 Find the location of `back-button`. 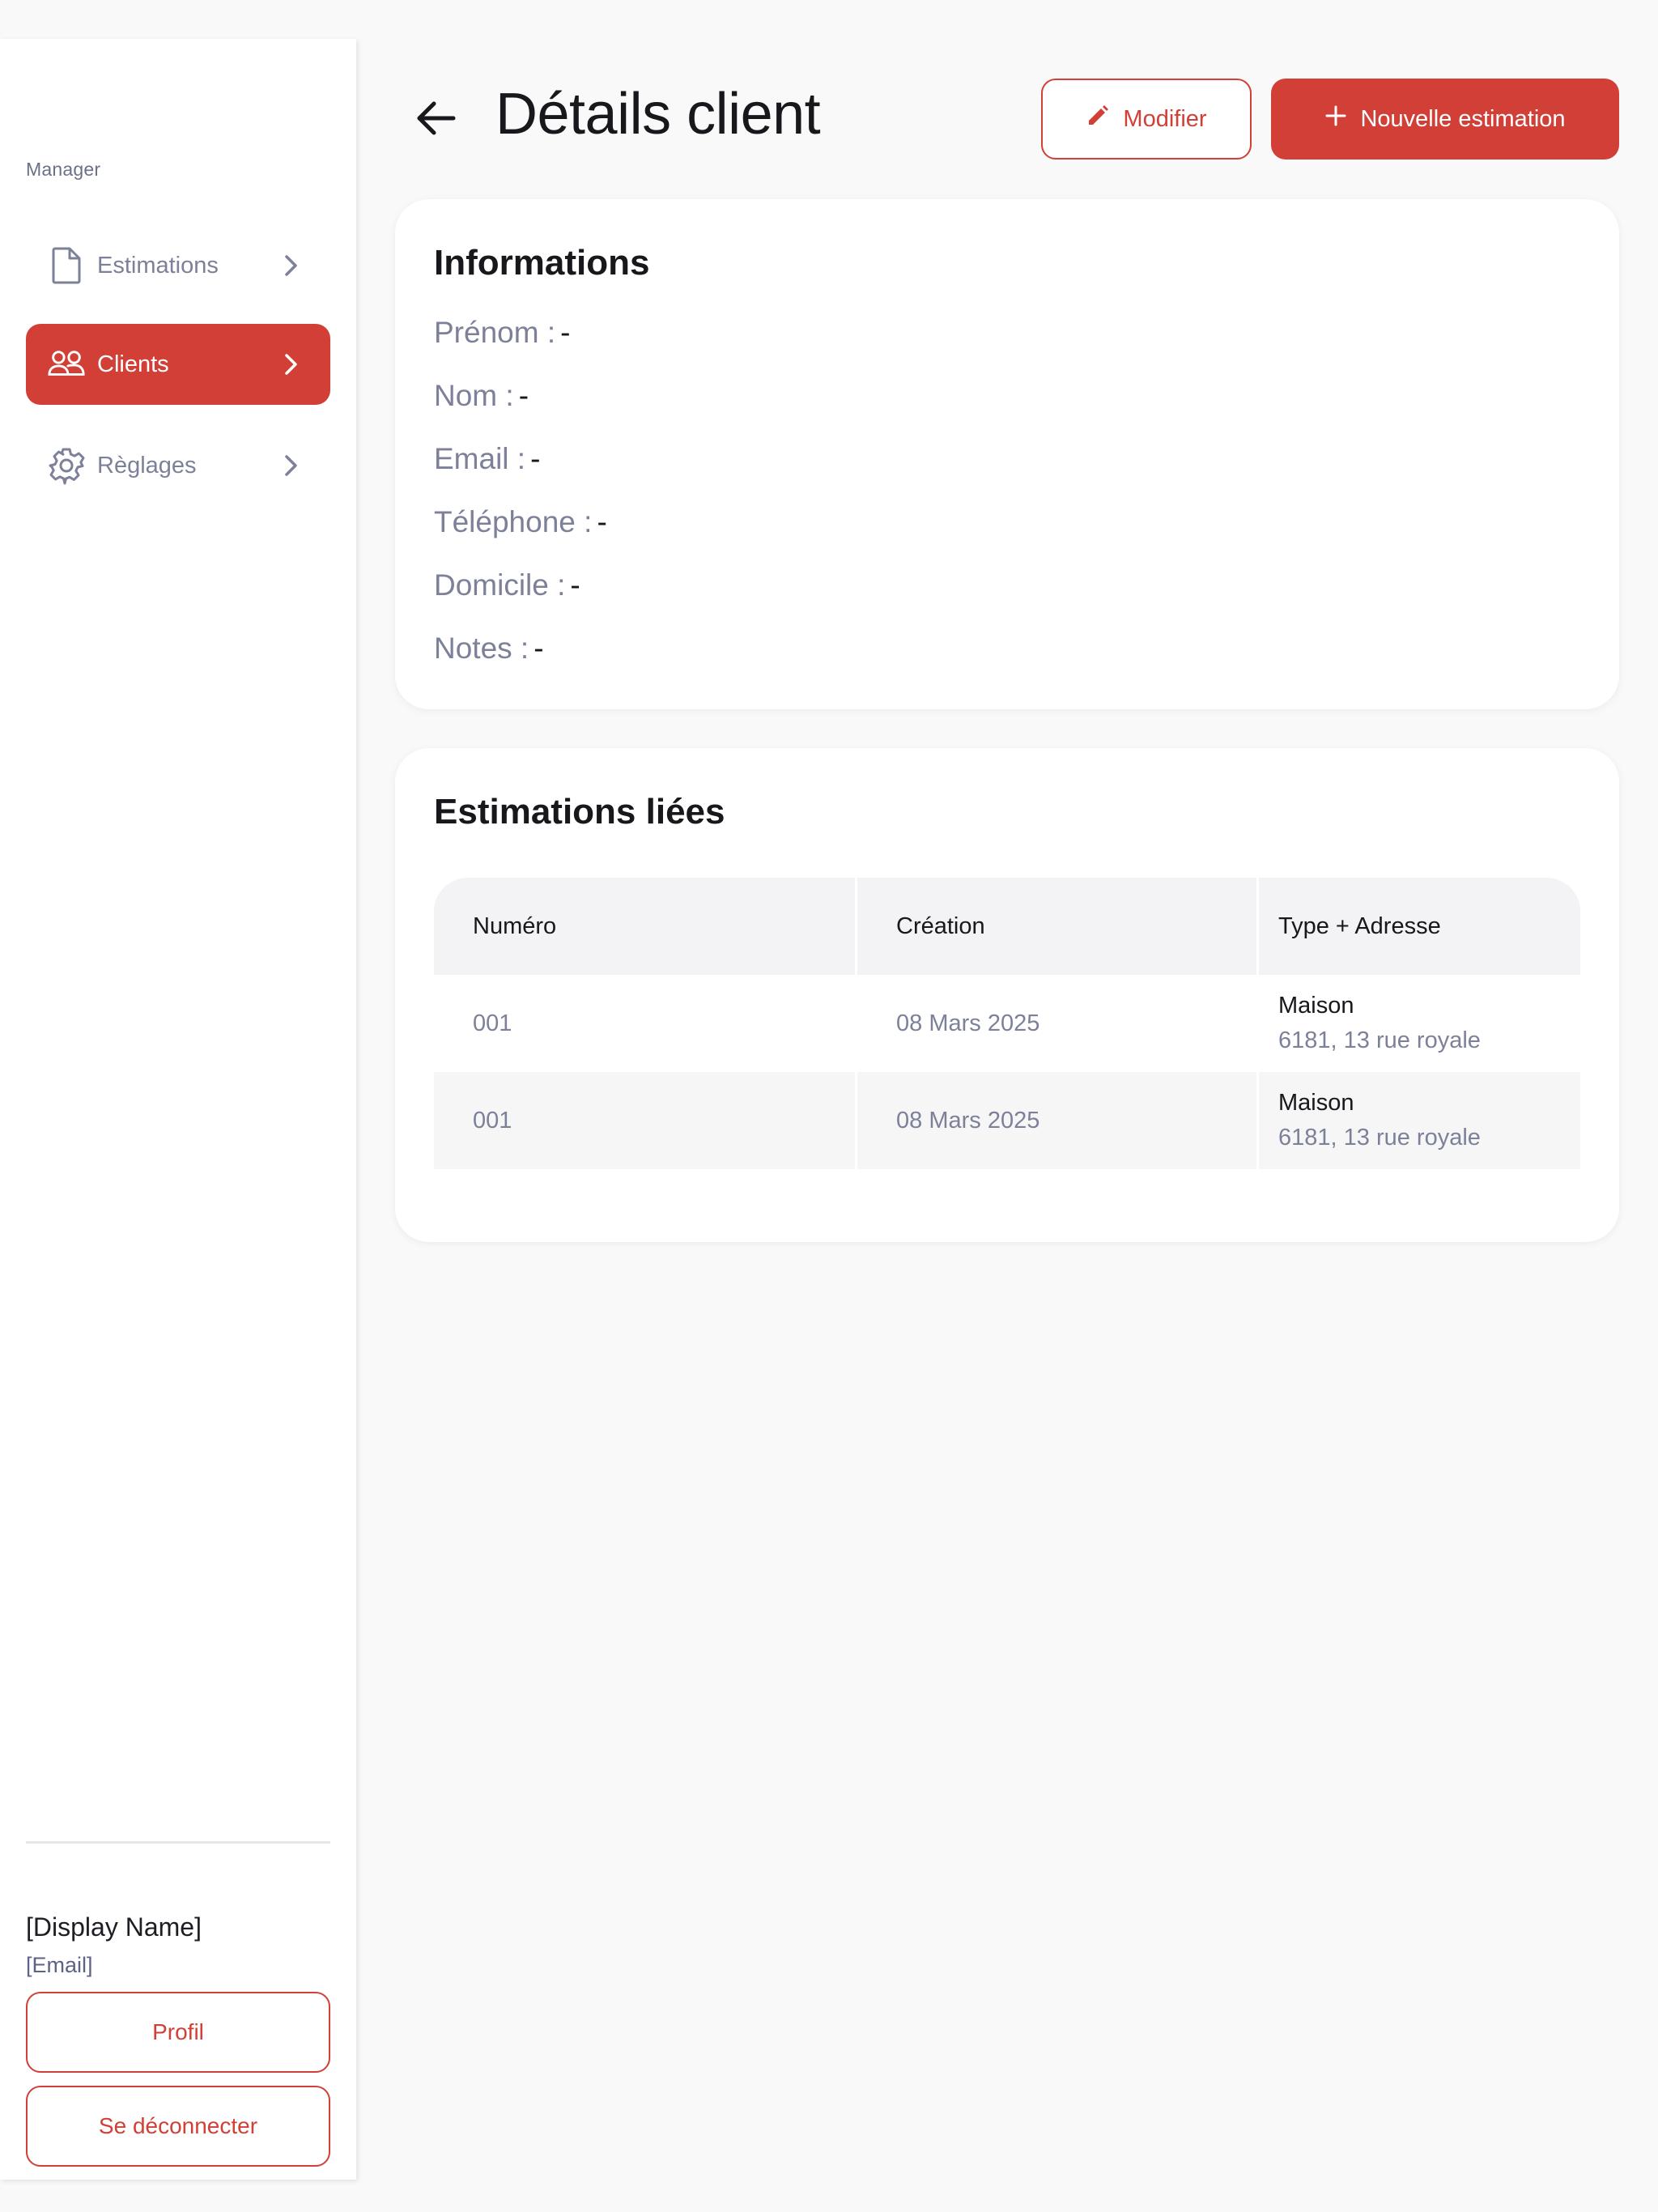

back-button is located at coordinates (435, 119).